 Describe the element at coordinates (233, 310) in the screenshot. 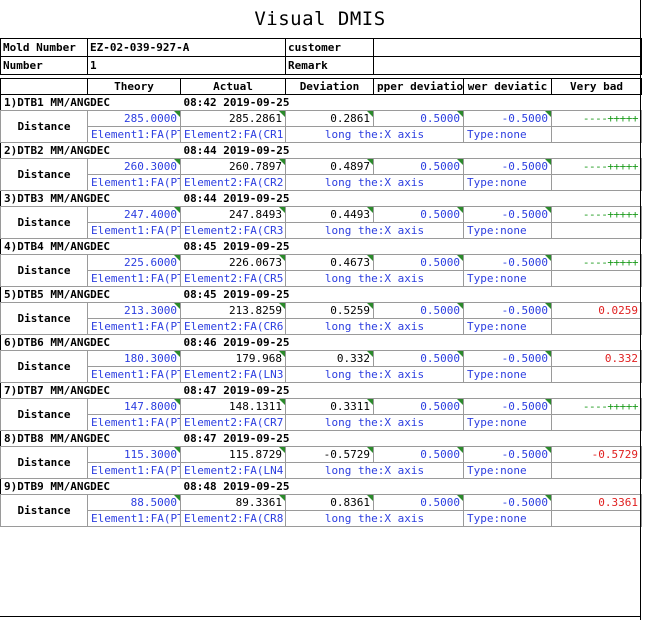

I see `actual-value: 213.8259` at that location.